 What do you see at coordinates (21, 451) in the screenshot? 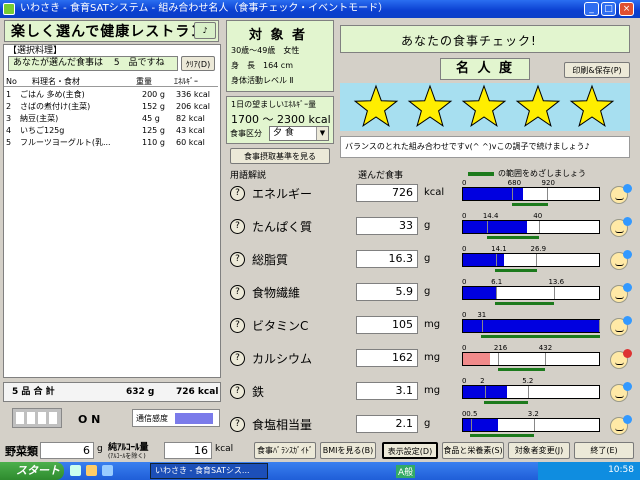
I see `veg-label: 野菜類` at bounding box center [21, 451].